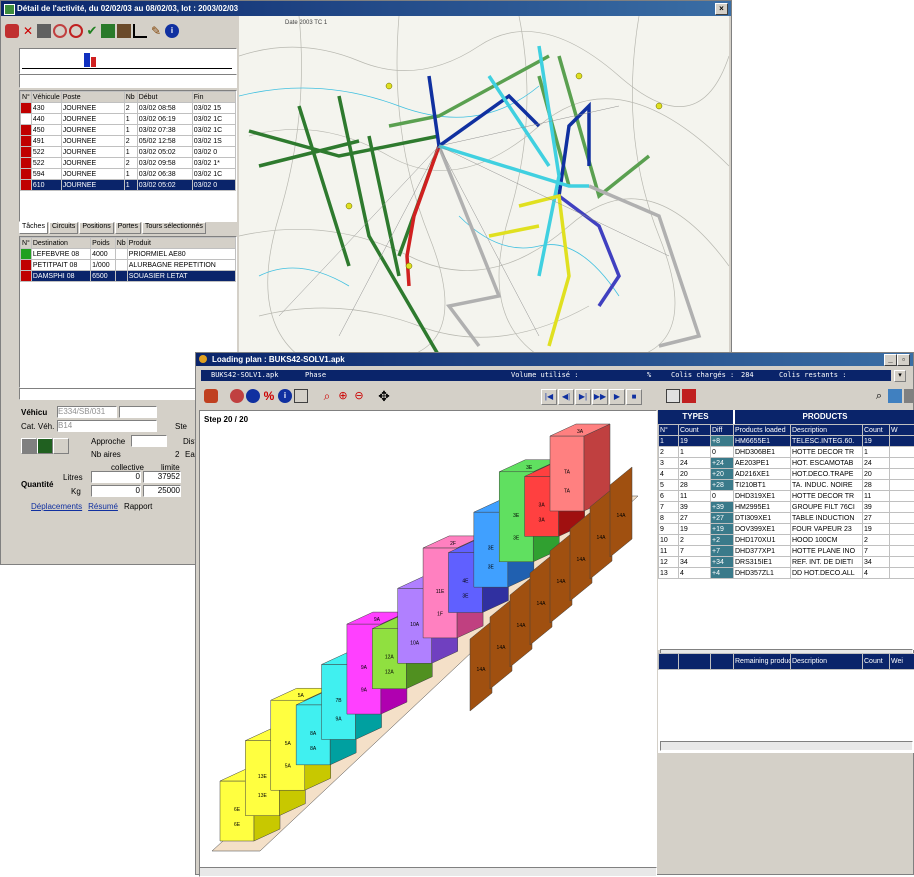 This screenshot has height=877, width=914. What do you see at coordinates (689, 396) in the screenshot?
I see `export-icon` at bounding box center [689, 396].